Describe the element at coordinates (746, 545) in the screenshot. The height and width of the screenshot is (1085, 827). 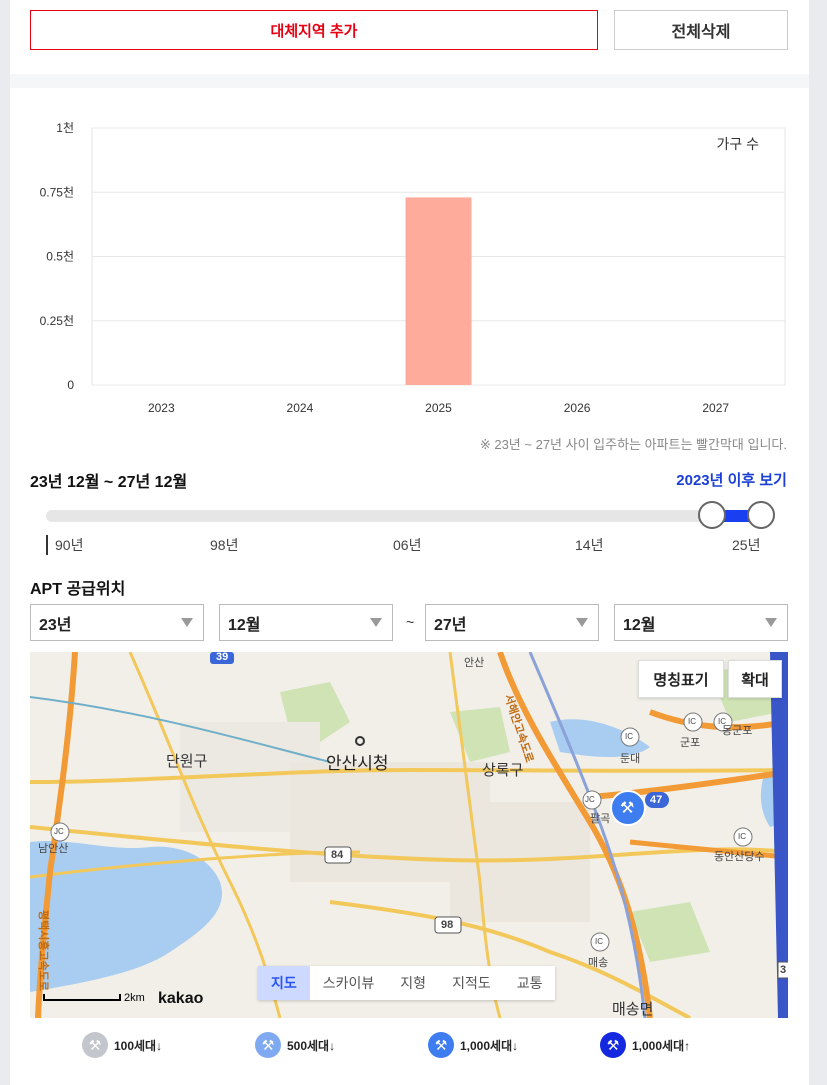
I see `slider-tick: 25년` at that location.